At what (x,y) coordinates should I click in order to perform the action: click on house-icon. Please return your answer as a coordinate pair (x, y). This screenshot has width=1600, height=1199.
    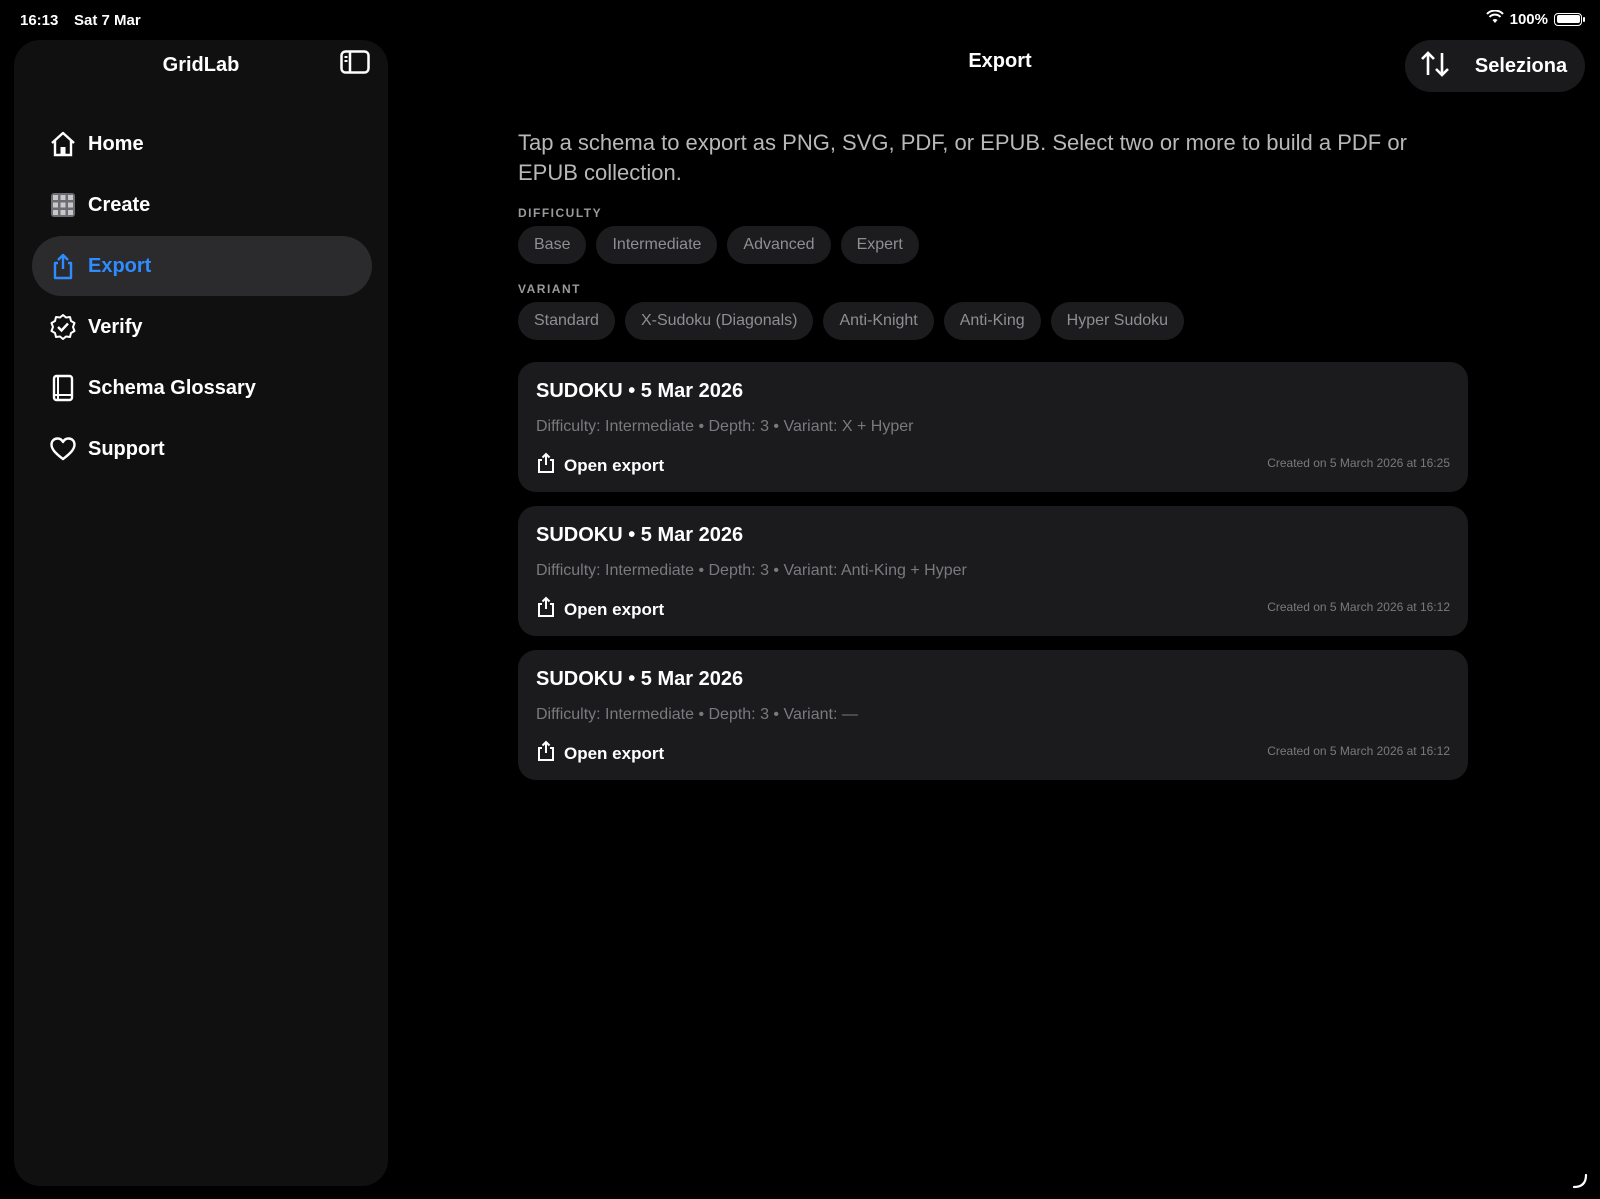
    Looking at the image, I should click on (63, 144).